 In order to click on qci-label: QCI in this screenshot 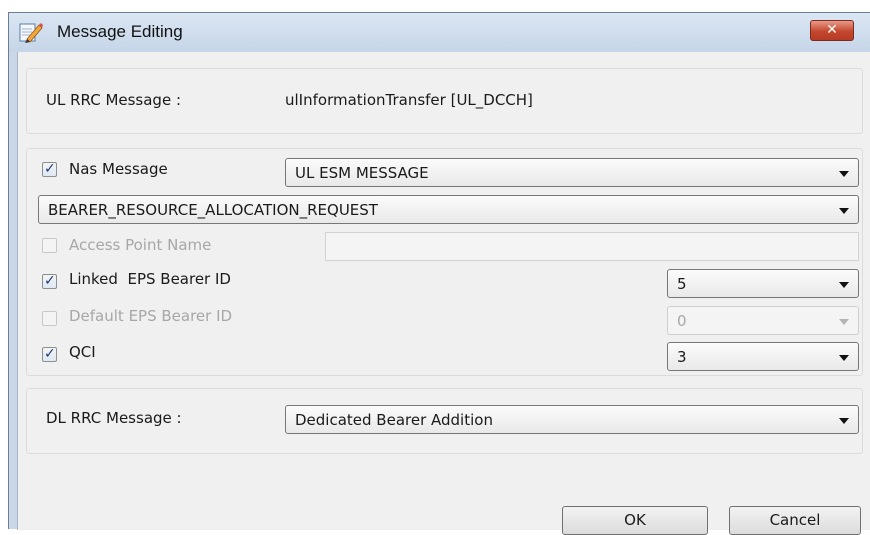, I will do `click(82, 352)`.